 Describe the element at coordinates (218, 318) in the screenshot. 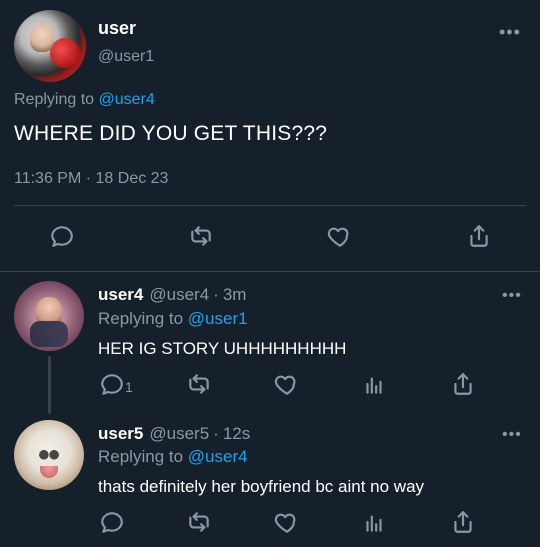

I see `mention-link: @user1` at that location.